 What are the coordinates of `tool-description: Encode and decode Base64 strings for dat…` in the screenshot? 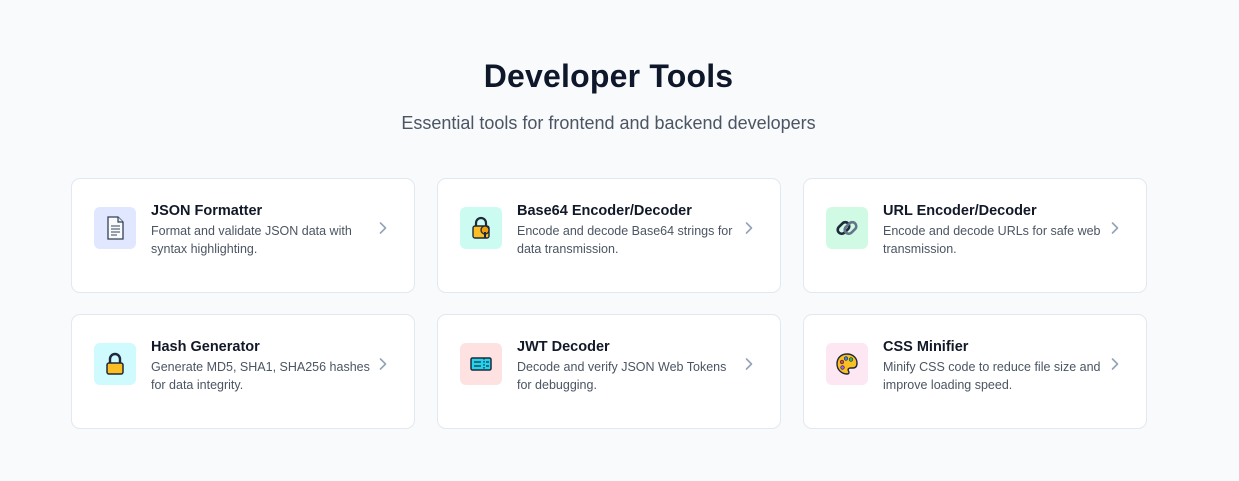 It's located at (625, 240).